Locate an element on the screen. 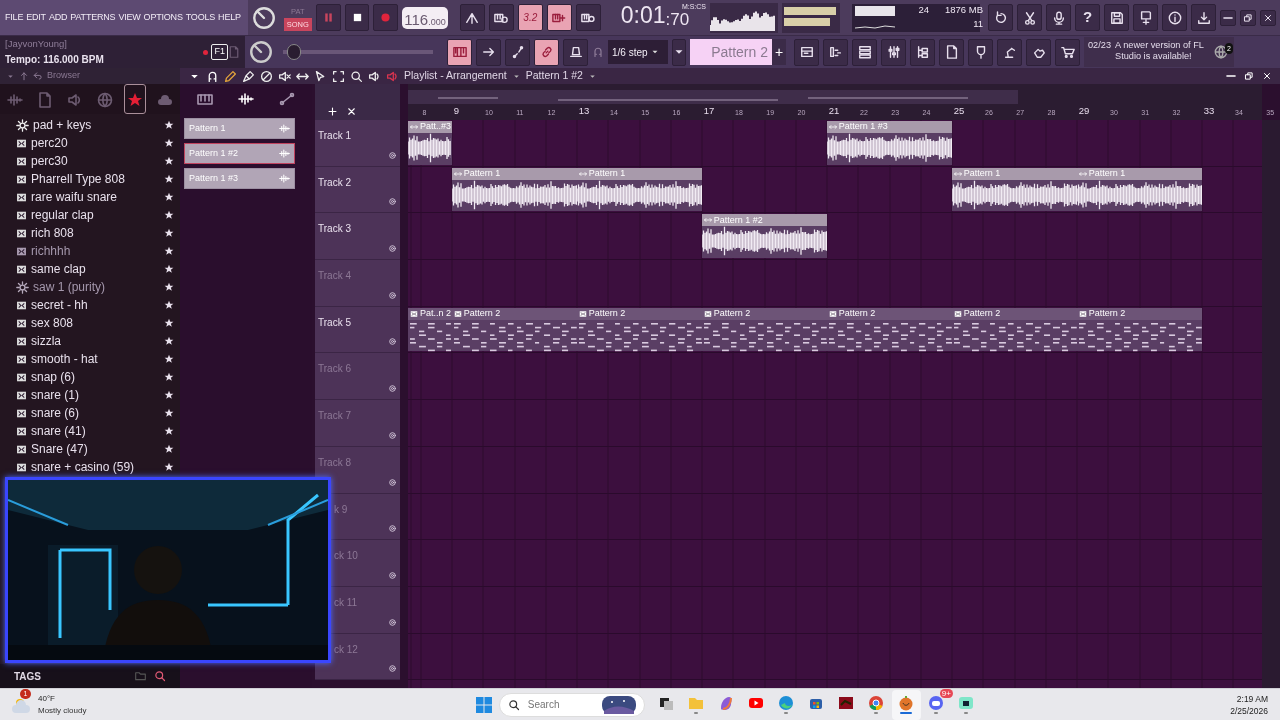  close-button is located at coordinates (1268, 17).